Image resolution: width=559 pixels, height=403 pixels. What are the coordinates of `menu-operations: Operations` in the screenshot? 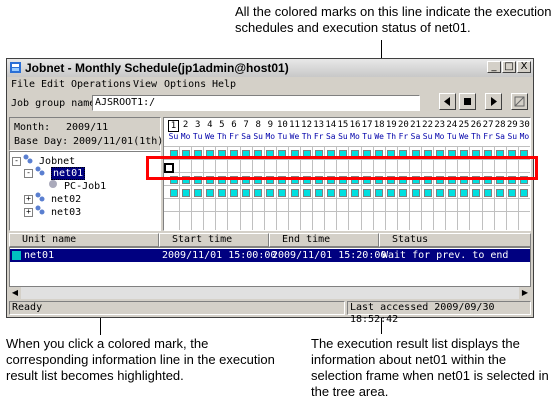 It's located at (101, 84).